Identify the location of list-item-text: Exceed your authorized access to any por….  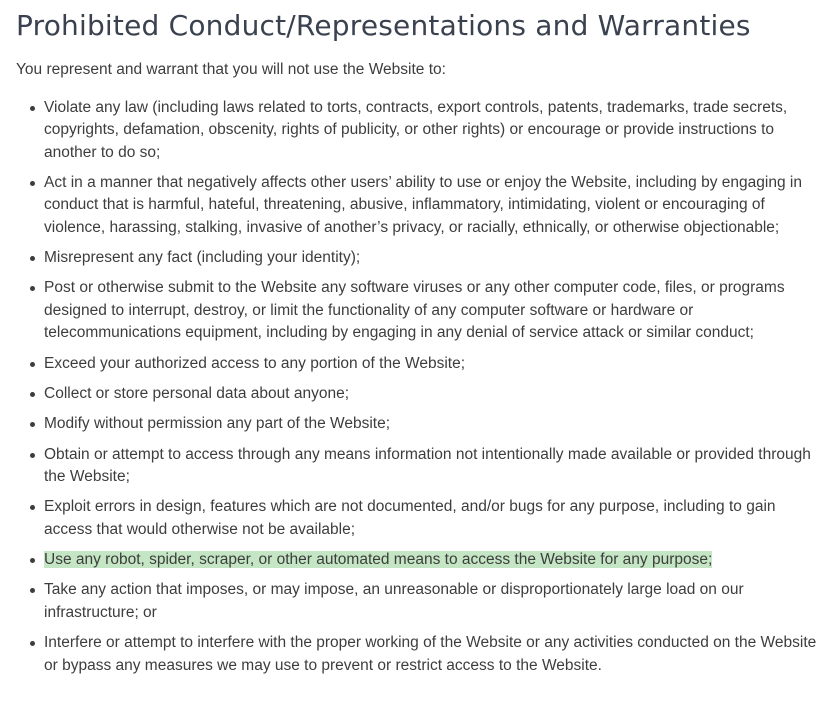
(255, 363).